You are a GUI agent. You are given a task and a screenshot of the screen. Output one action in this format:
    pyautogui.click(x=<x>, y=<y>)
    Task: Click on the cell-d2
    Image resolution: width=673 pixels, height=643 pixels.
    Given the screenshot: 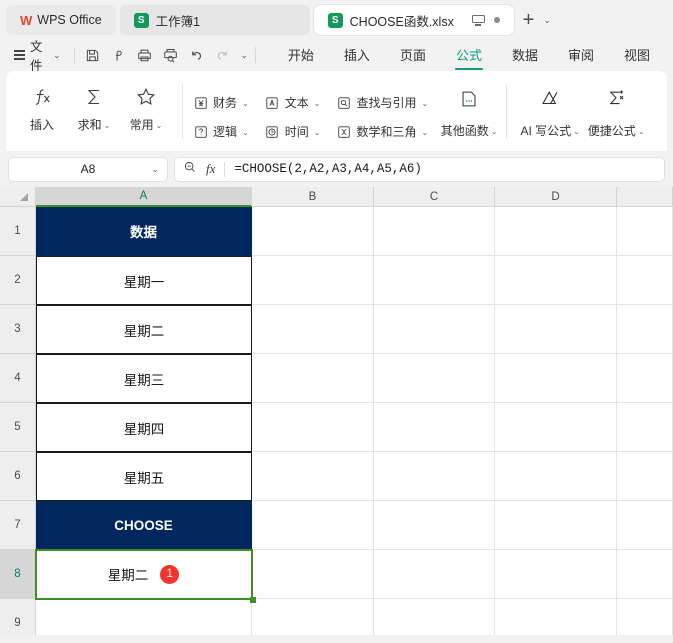 What is the action you would take?
    pyautogui.click(x=556, y=280)
    